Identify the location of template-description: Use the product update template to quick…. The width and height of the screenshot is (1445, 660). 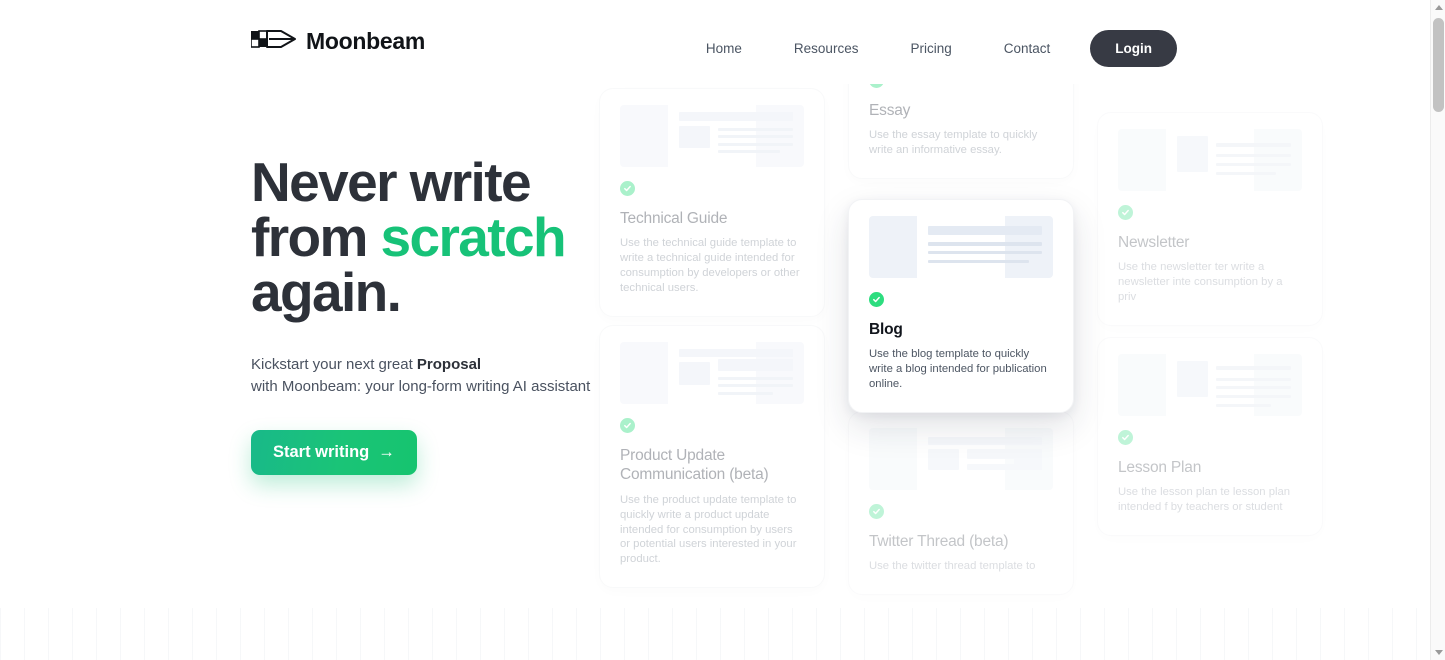
(708, 529).